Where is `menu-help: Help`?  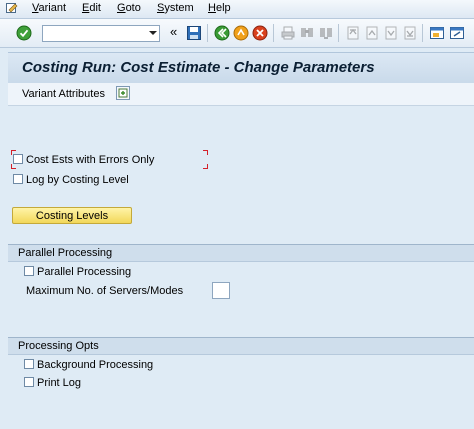
menu-help: Help is located at coordinates (219, 8).